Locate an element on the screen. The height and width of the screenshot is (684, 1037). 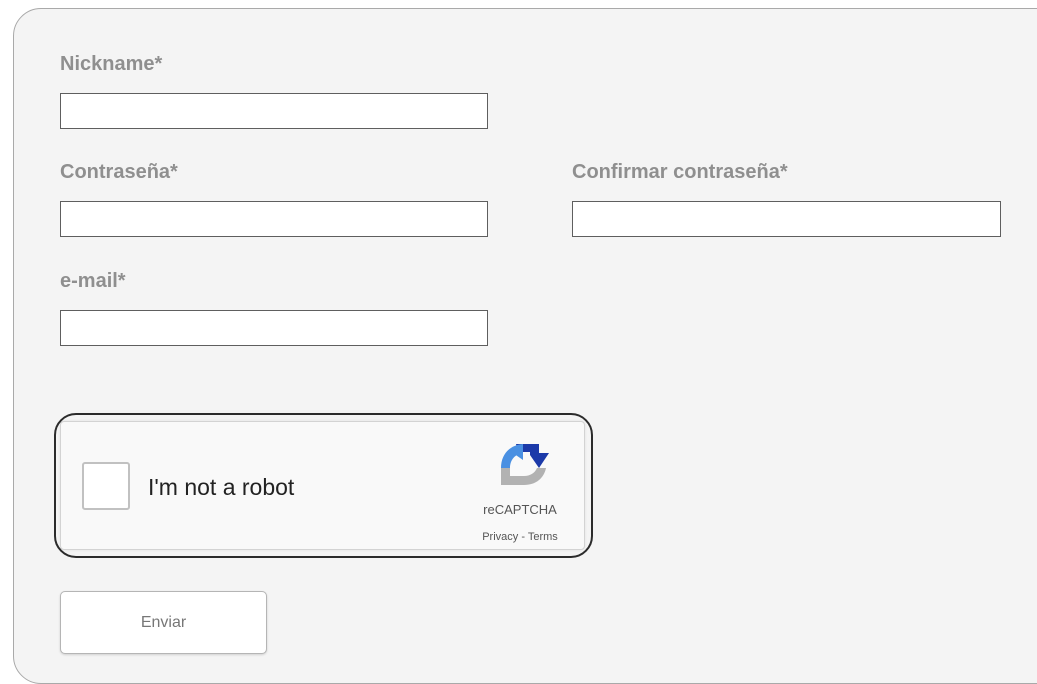
recaptcha-brand: reCAPTCHA is located at coordinates (520, 509).